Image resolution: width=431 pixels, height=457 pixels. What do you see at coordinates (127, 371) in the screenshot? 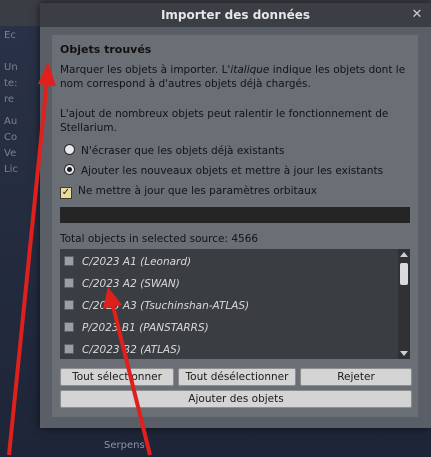
I see `annotation-arrow-right` at bounding box center [127, 371].